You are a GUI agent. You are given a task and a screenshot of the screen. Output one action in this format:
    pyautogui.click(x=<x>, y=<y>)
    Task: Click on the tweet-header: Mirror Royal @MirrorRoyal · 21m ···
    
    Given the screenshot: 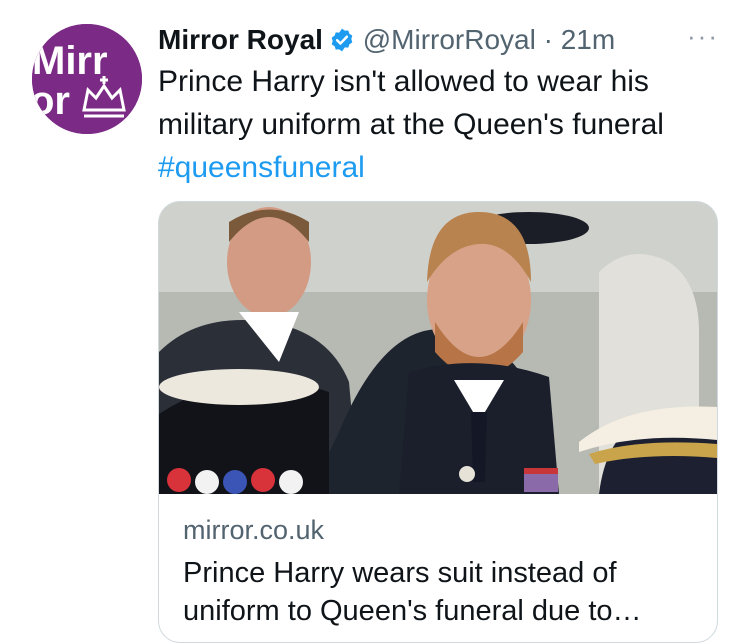 What is the action you would take?
    pyautogui.click(x=438, y=40)
    